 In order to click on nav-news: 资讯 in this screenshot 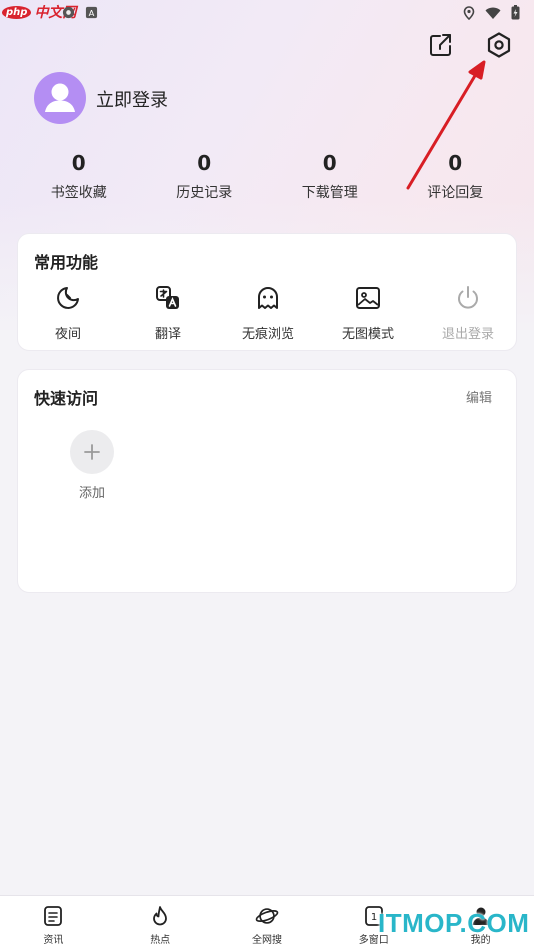, I will do `click(53, 923)`.